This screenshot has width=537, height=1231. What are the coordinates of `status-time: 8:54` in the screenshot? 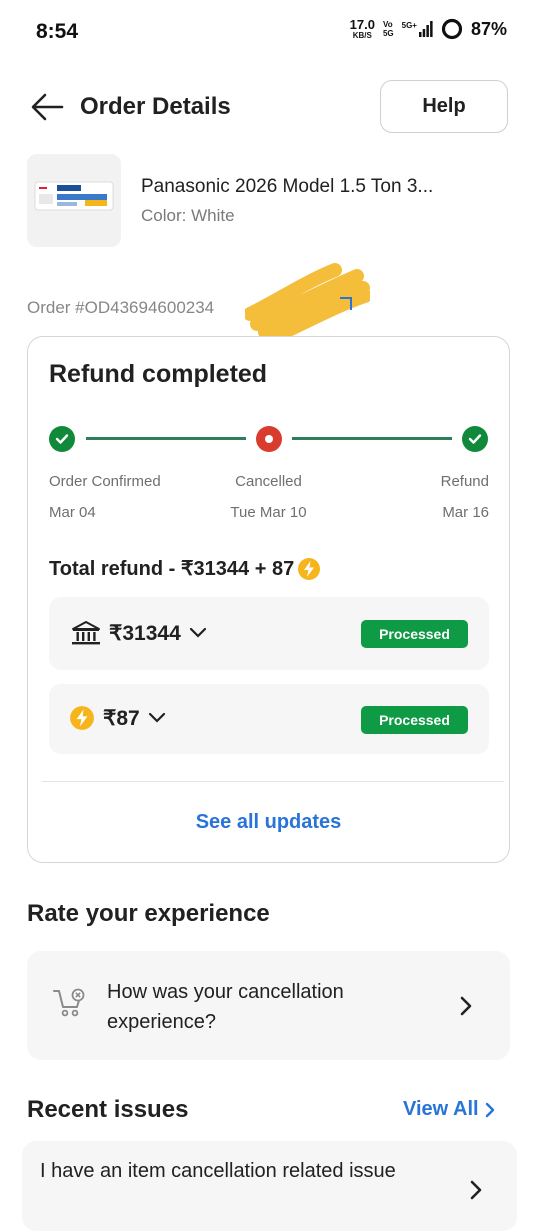 It's located at (57, 31).